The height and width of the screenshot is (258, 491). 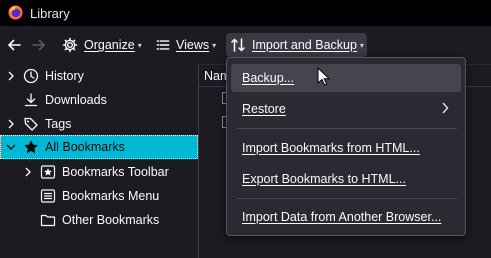 I want to click on sidebar-item-label: History, so click(x=64, y=76).